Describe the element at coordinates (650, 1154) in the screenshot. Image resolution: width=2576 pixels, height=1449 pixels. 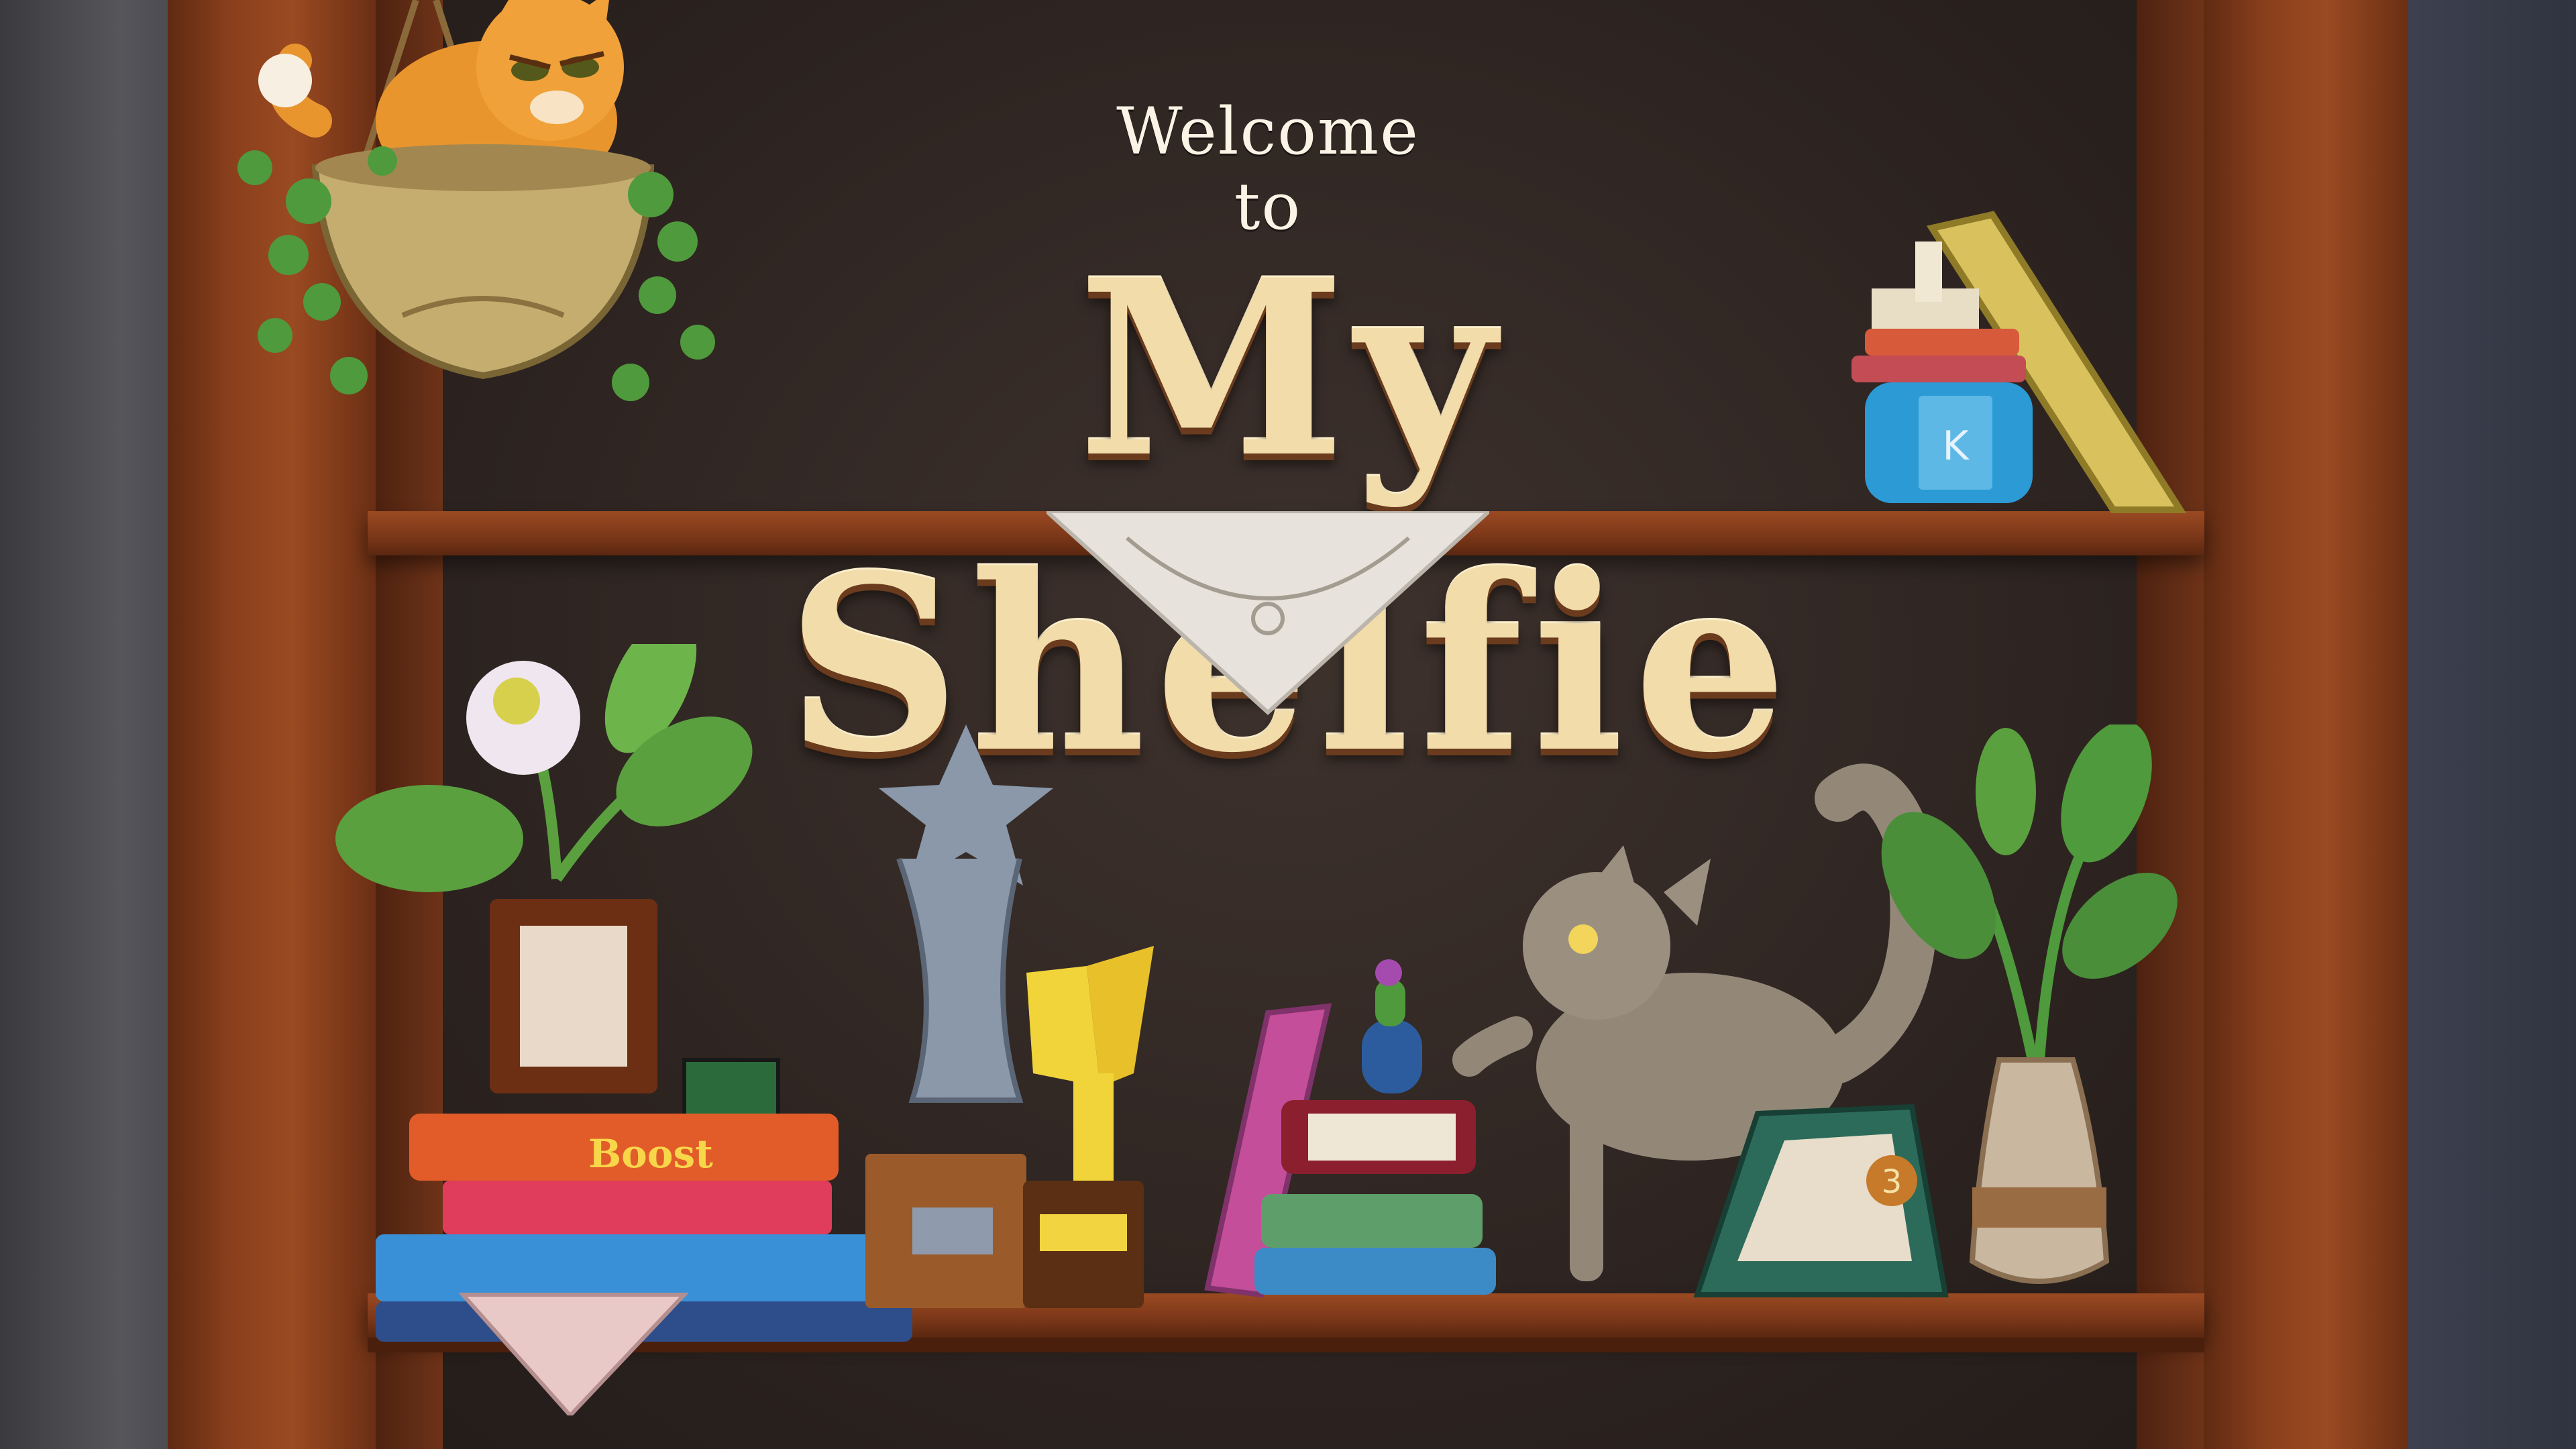
I see `box-label: Boost` at that location.